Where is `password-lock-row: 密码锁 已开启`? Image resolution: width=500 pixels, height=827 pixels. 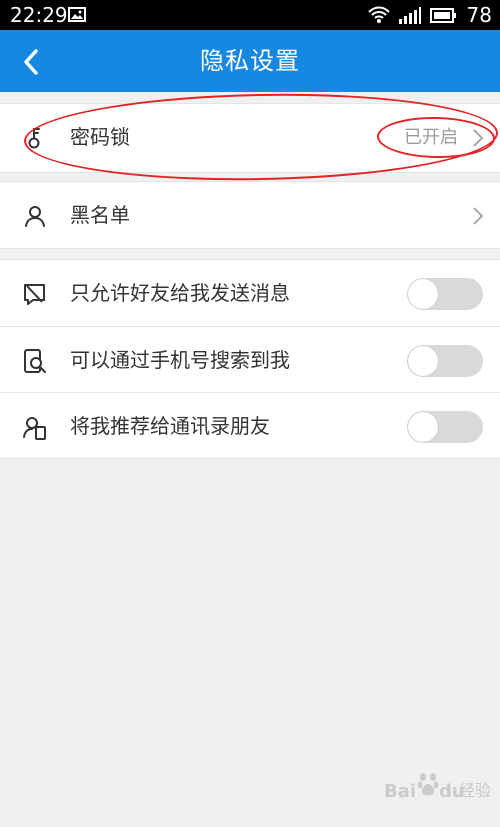
password-lock-row: 密码锁 已开启 is located at coordinates (250, 138).